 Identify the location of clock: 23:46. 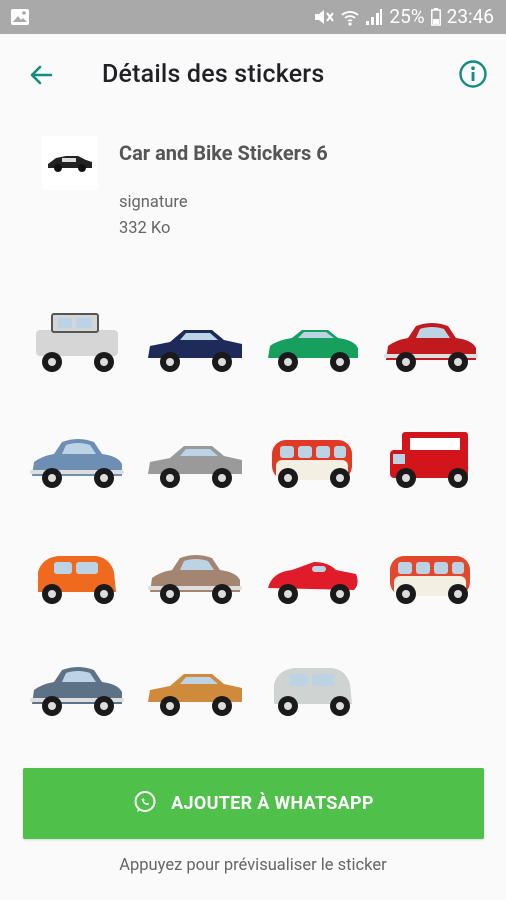
(470, 16).